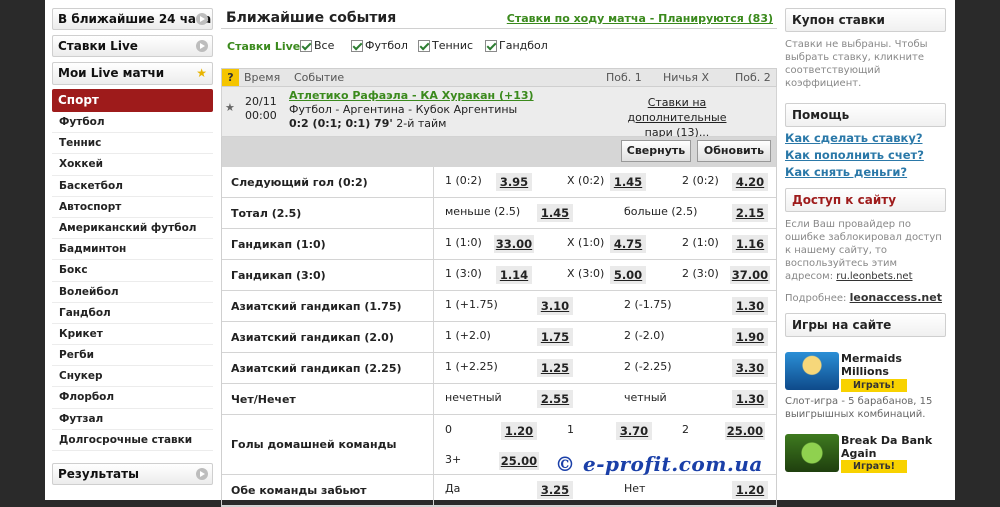 The height and width of the screenshot is (507, 1000). Describe the element at coordinates (132, 440) in the screenshot. I see `sidebar-item-sport: Долгосрочные ставки` at that location.